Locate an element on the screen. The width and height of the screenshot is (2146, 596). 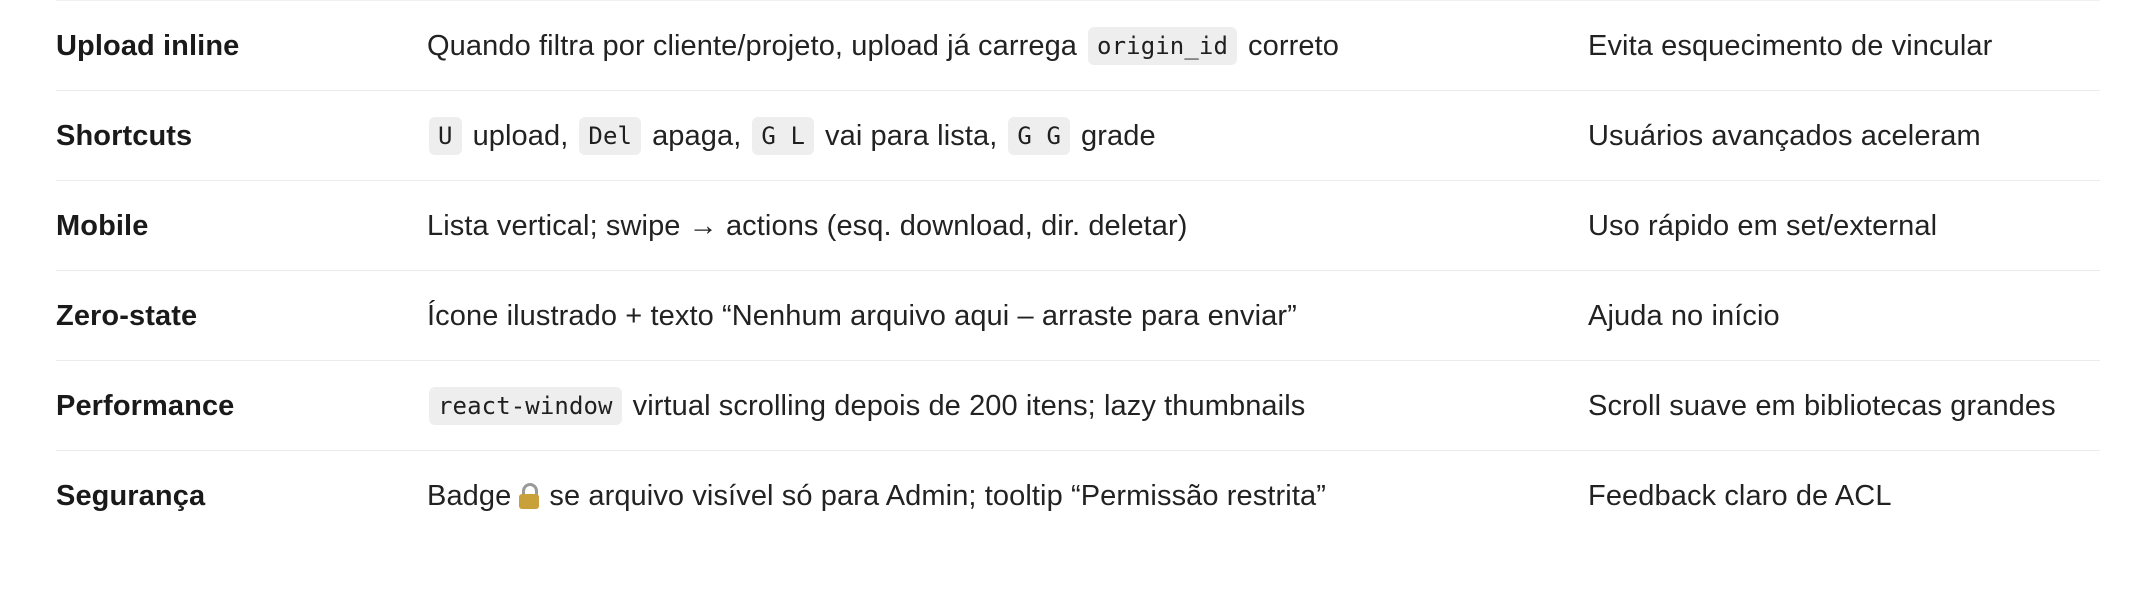
lock-icon is located at coordinates (529, 496).